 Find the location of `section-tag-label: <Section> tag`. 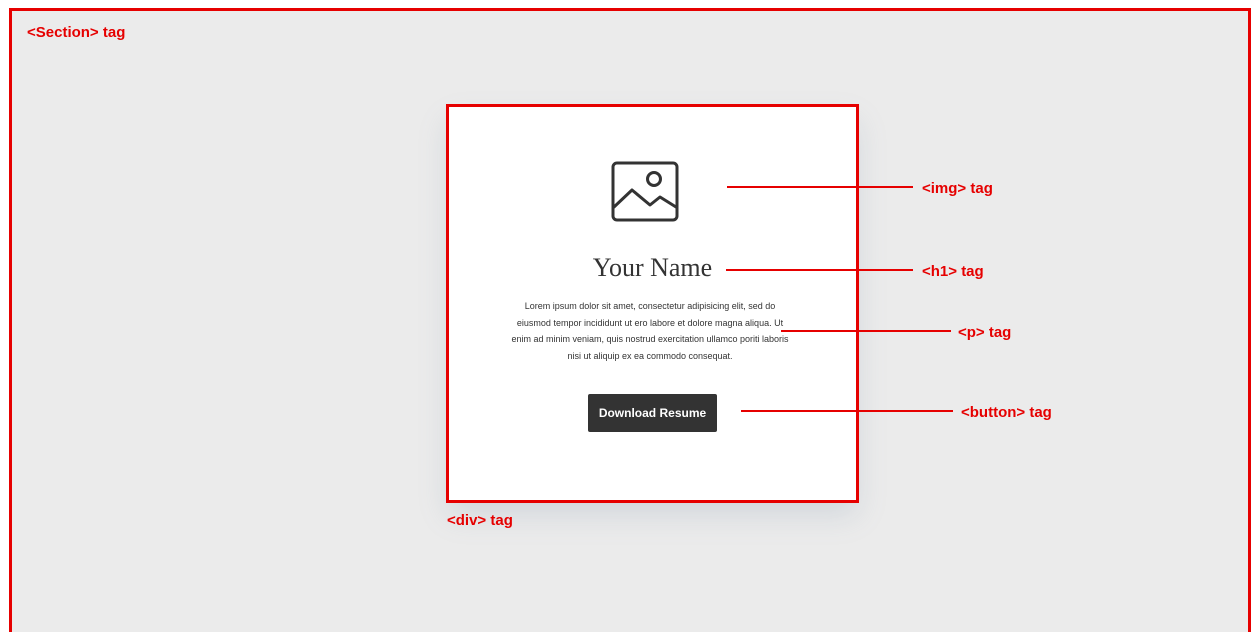

section-tag-label: <Section> tag is located at coordinates (76, 32).